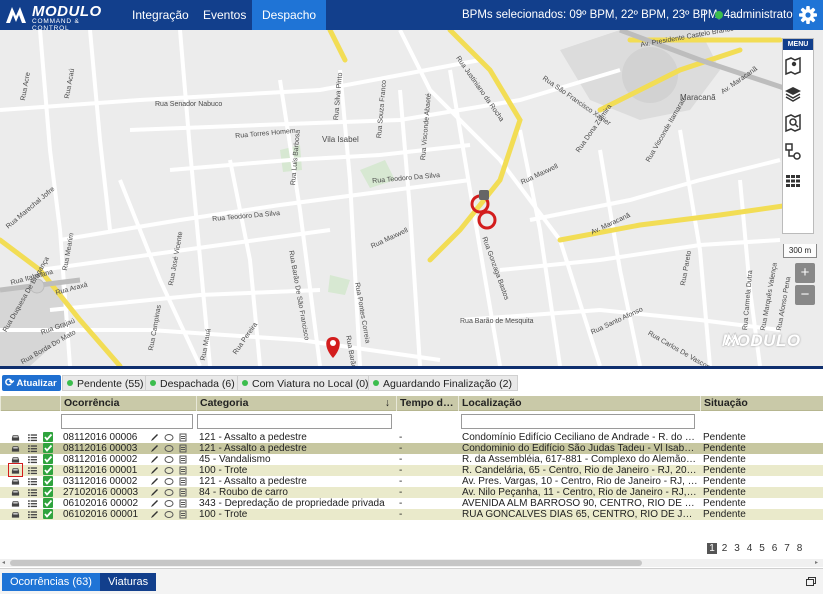 Image resolution: width=823 pixels, height=594 pixels. What do you see at coordinates (326, 563) in the screenshot?
I see `scrollbar-thumb` at bounding box center [326, 563].